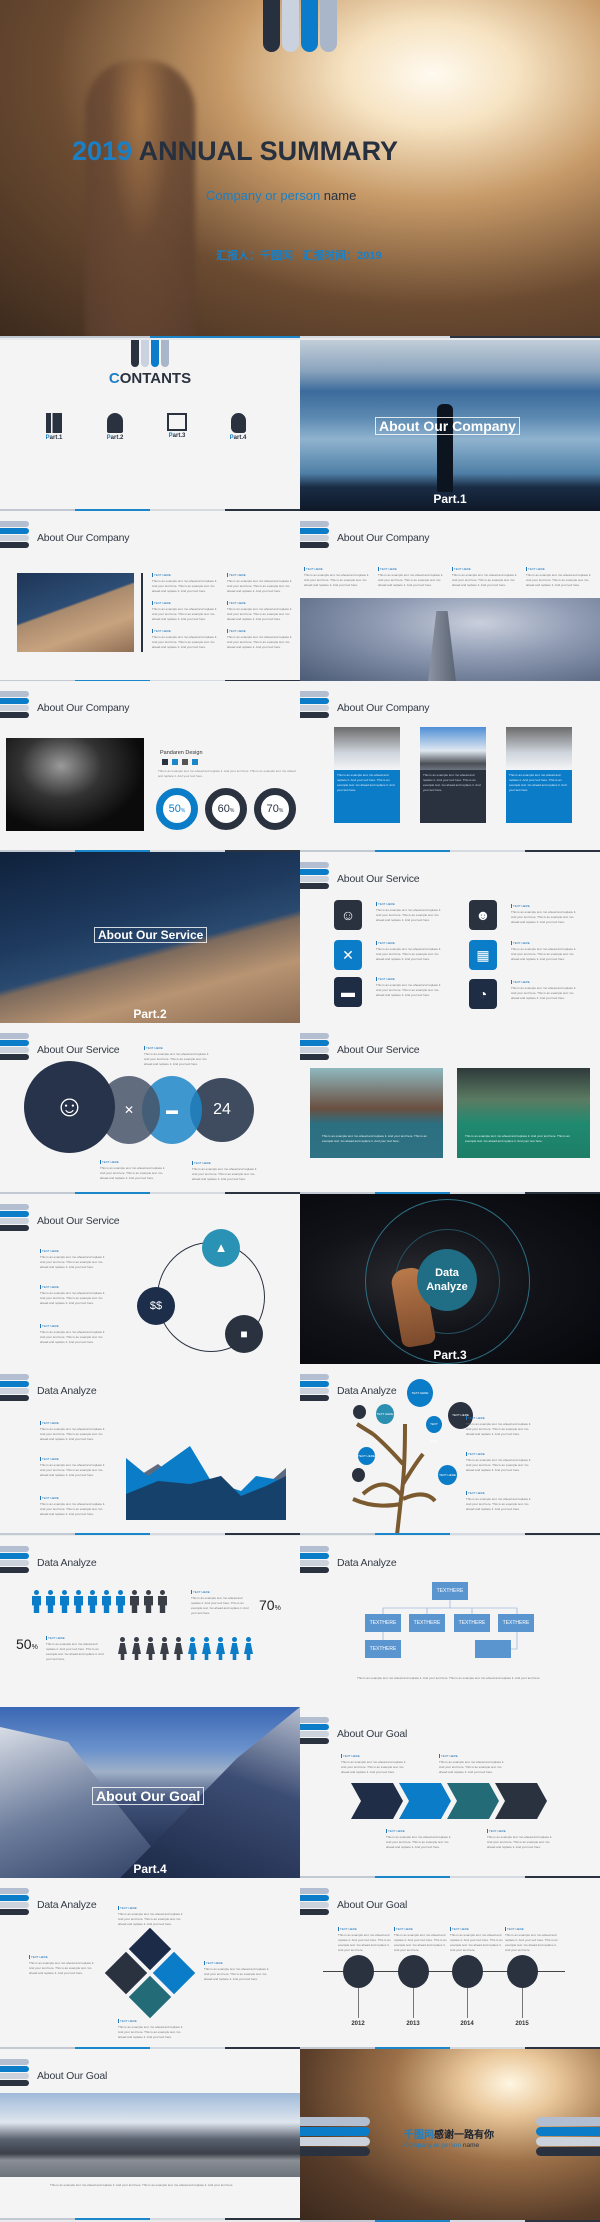  Describe the element at coordinates (150, 425) in the screenshot. I see `slide-contents: CONTANTS Part.1 Part.2 Part.3 Part.4` at that location.